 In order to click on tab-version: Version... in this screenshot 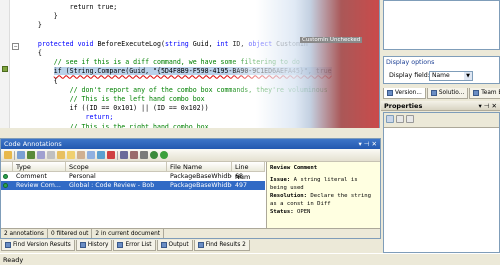, I will do `click(404, 93)`.